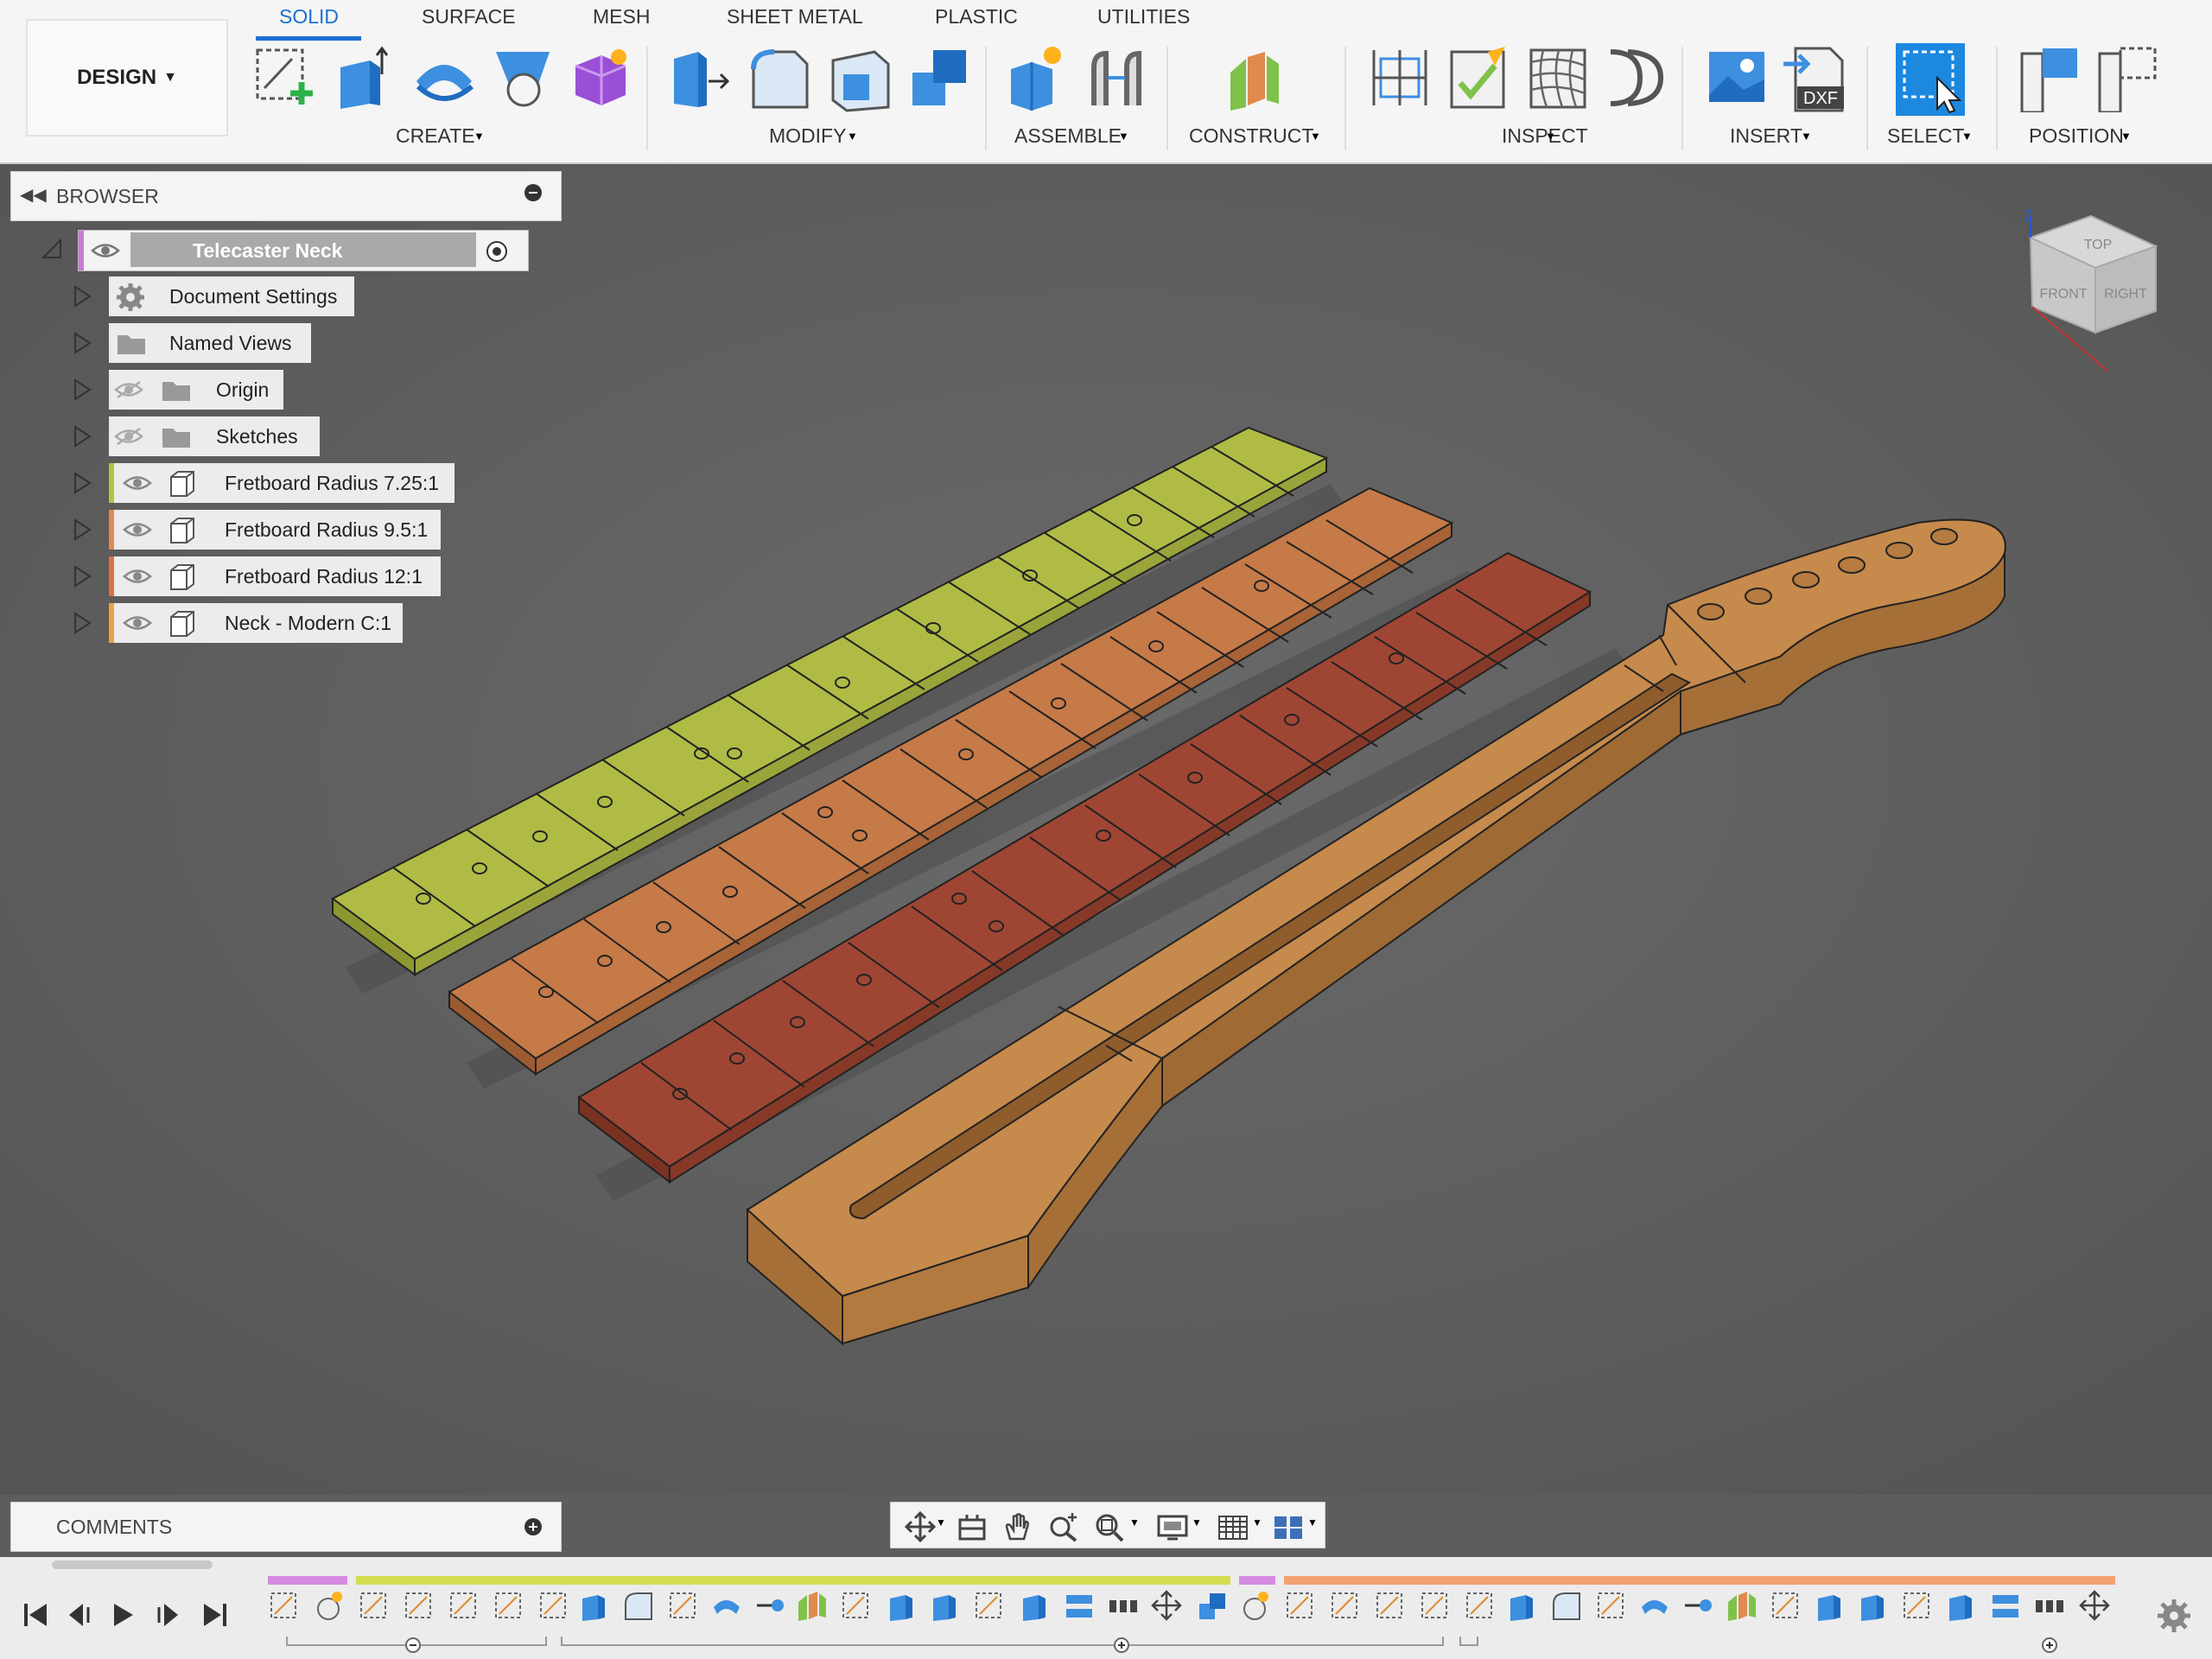  What do you see at coordinates (701, 77) in the screenshot?
I see `press-pull-icon` at bounding box center [701, 77].